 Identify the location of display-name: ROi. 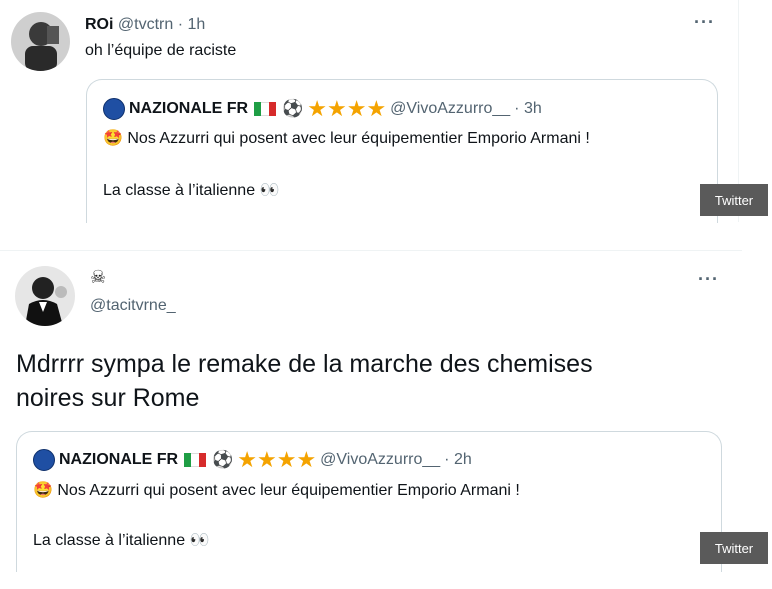
(99, 24).